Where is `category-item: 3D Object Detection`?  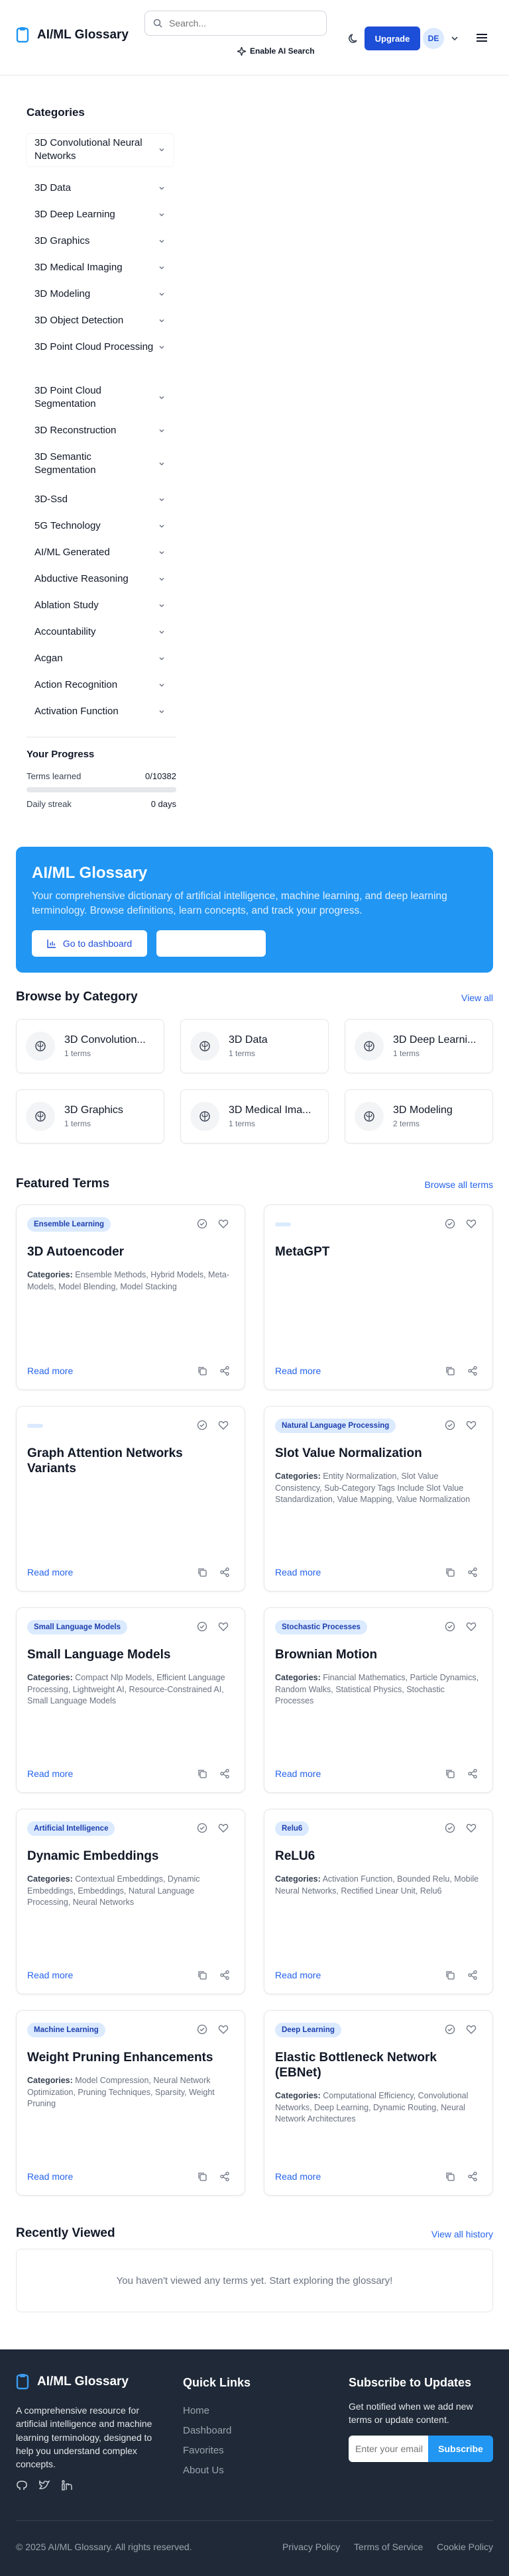 category-item: 3D Object Detection is located at coordinates (100, 320).